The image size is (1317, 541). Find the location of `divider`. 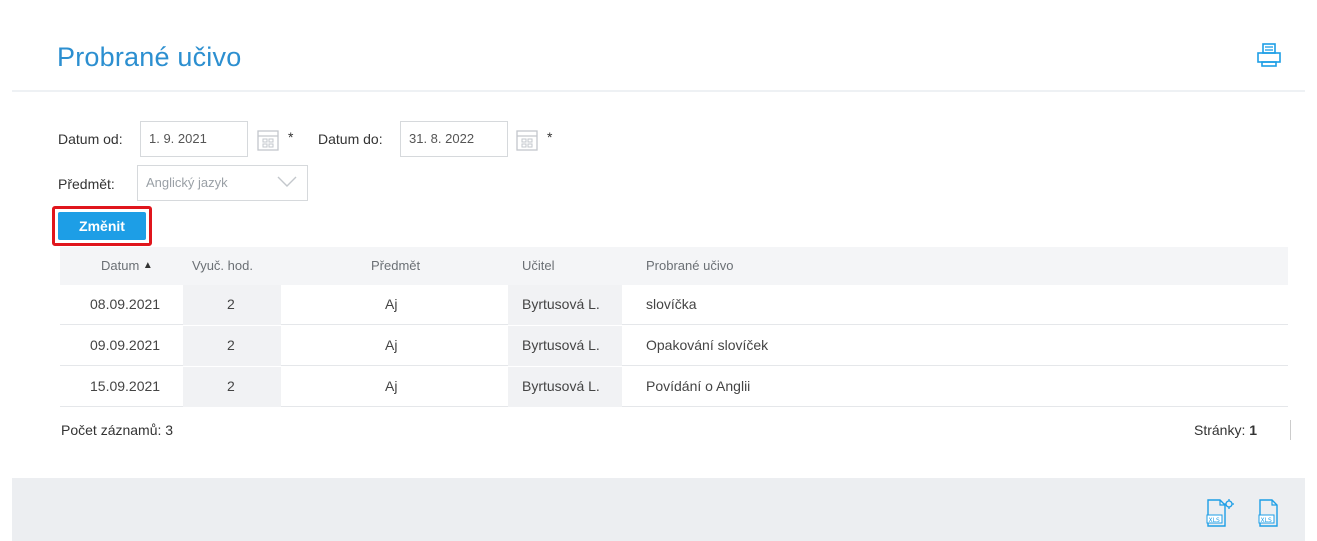

divider is located at coordinates (1290, 430).